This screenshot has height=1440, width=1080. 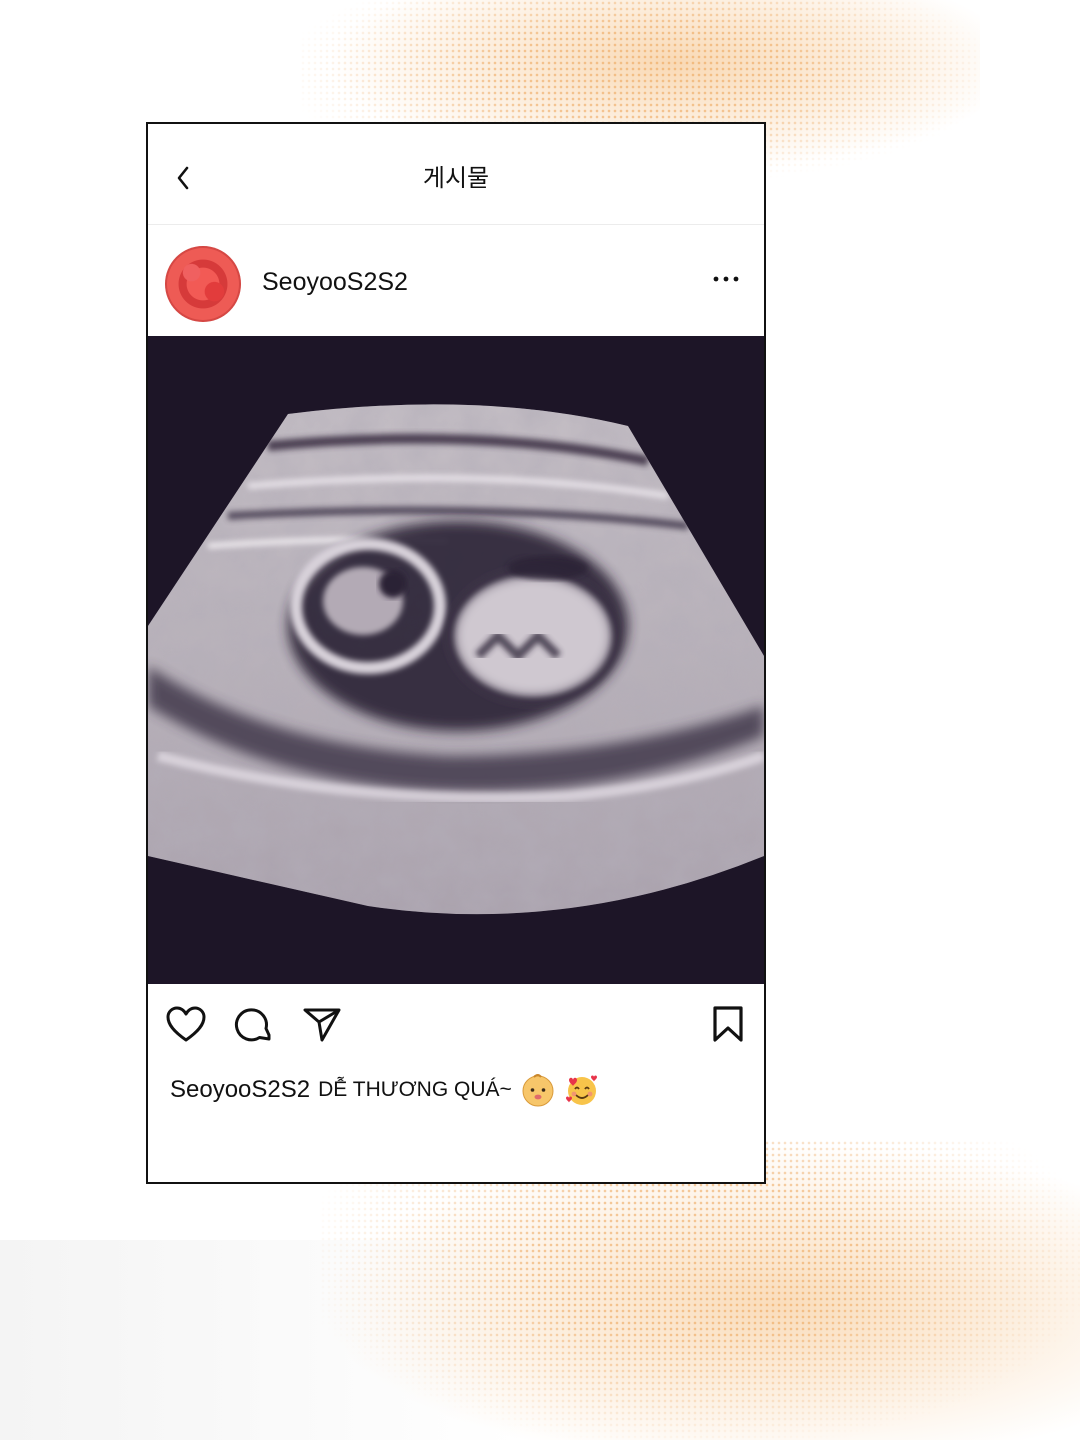 I want to click on page-title: 게시물, so click(x=456, y=178).